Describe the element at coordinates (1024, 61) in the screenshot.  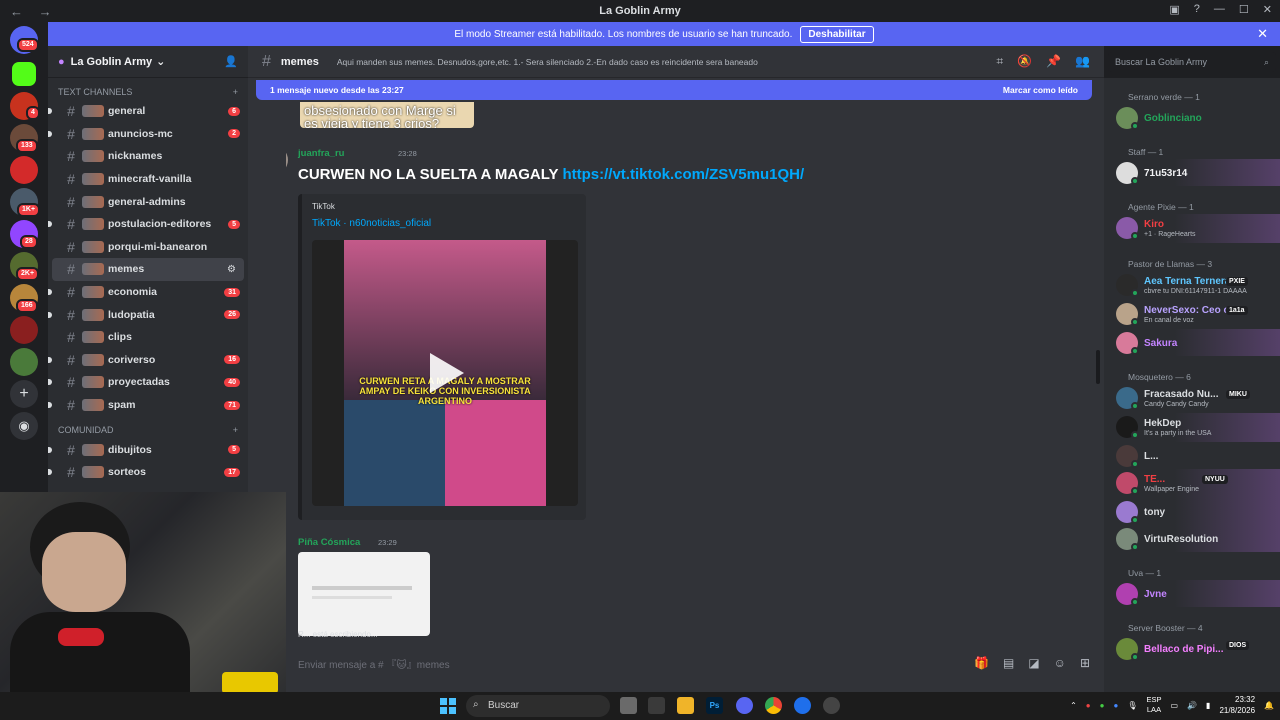
I see `mute-icon: 🔕` at that location.